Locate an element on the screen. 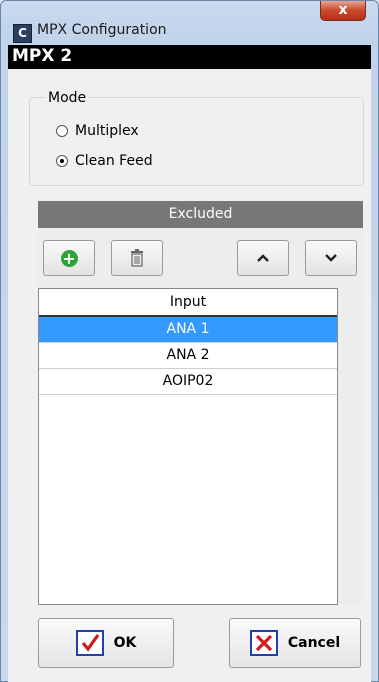 This screenshot has height=682, width=379. ok-button: OK is located at coordinates (106, 643).